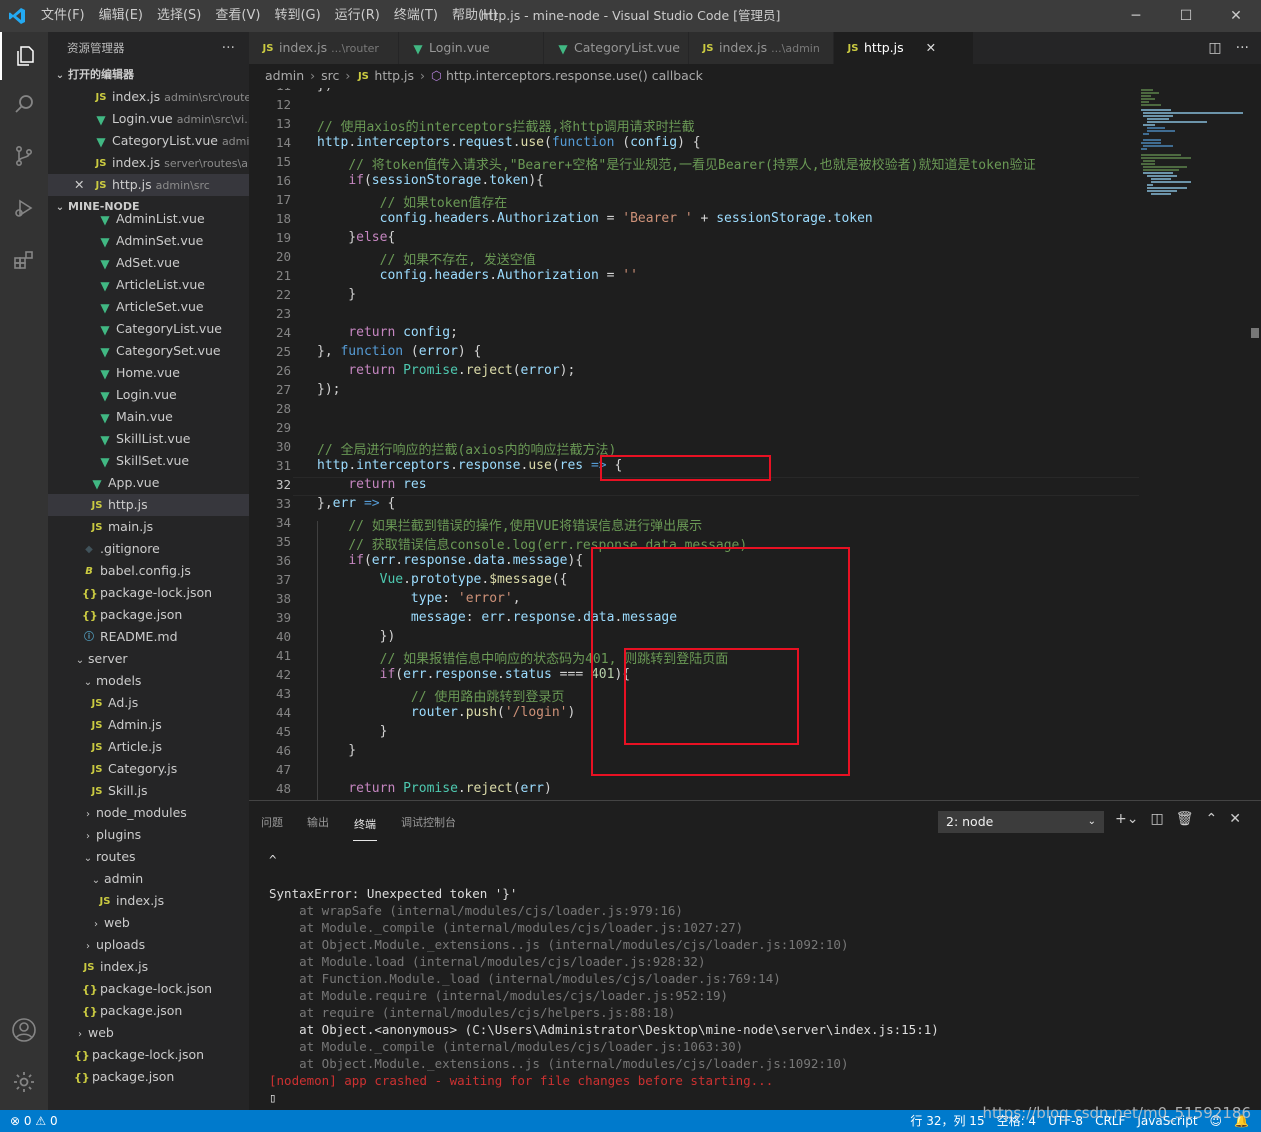 Image resolution: width=1261 pixels, height=1132 pixels. What do you see at coordinates (179, 16) in the screenshot?
I see `menu-item: 选择(S)` at bounding box center [179, 16].